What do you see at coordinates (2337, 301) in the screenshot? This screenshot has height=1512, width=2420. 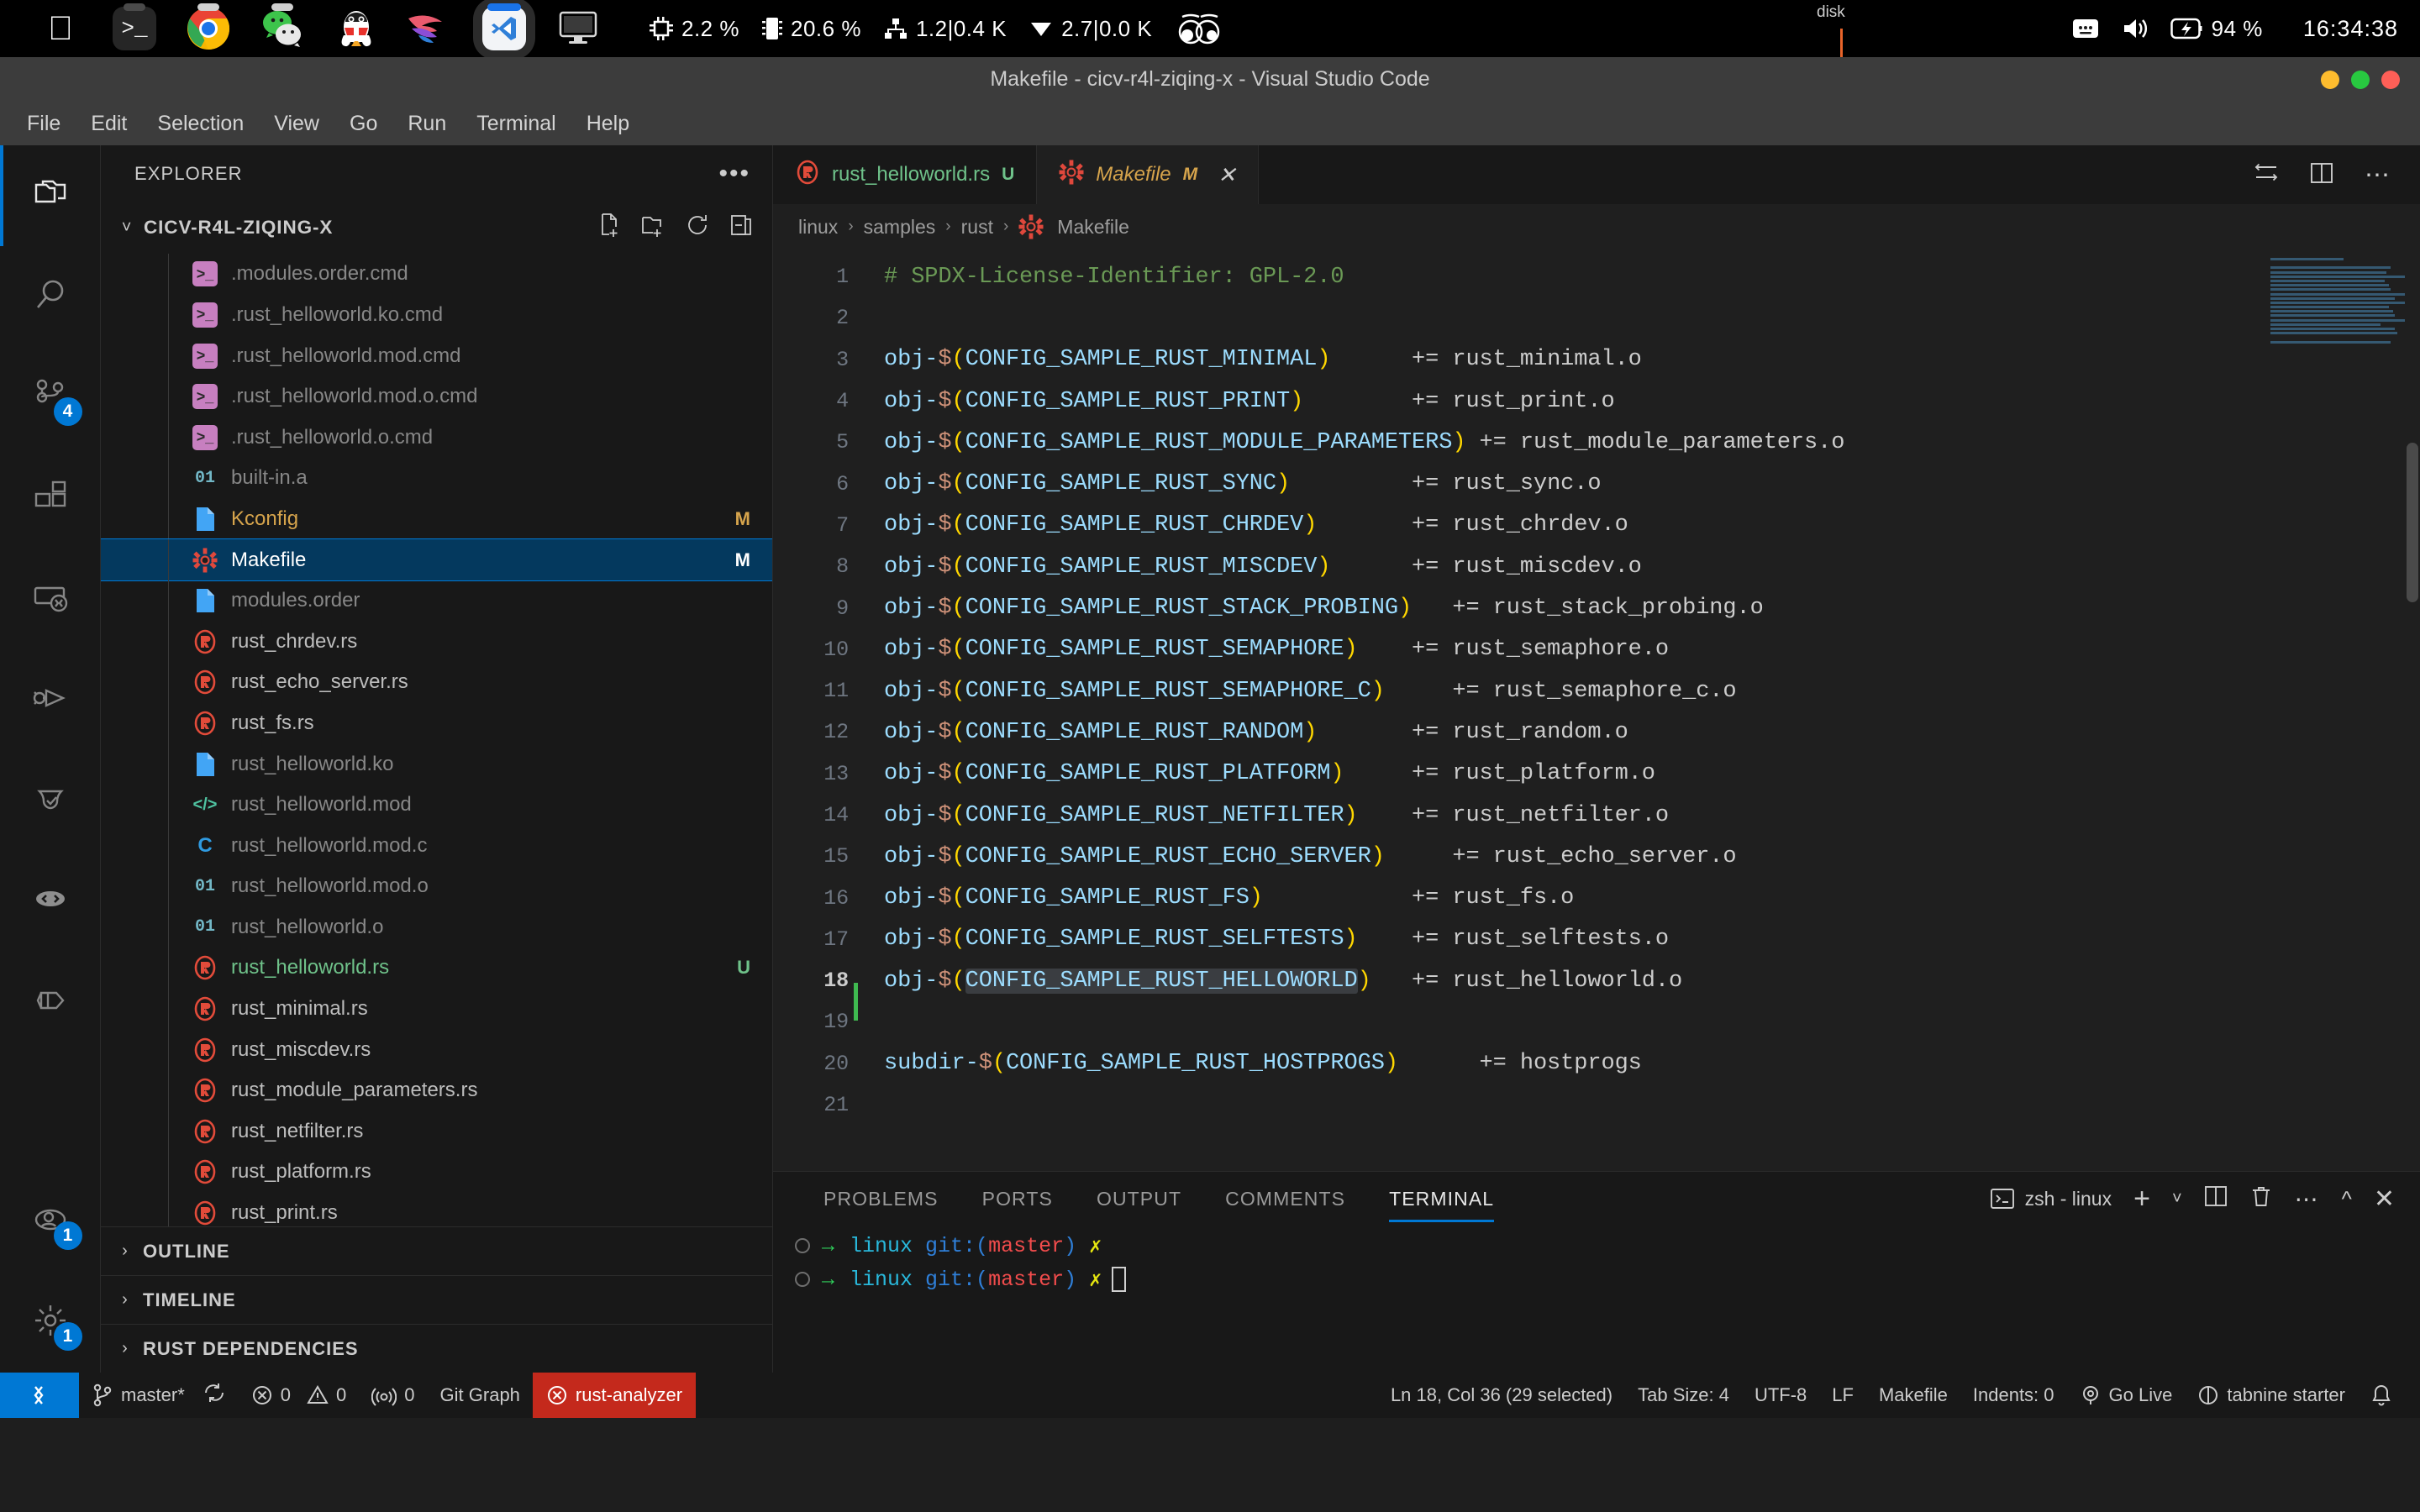 I see `minimap` at bounding box center [2337, 301].